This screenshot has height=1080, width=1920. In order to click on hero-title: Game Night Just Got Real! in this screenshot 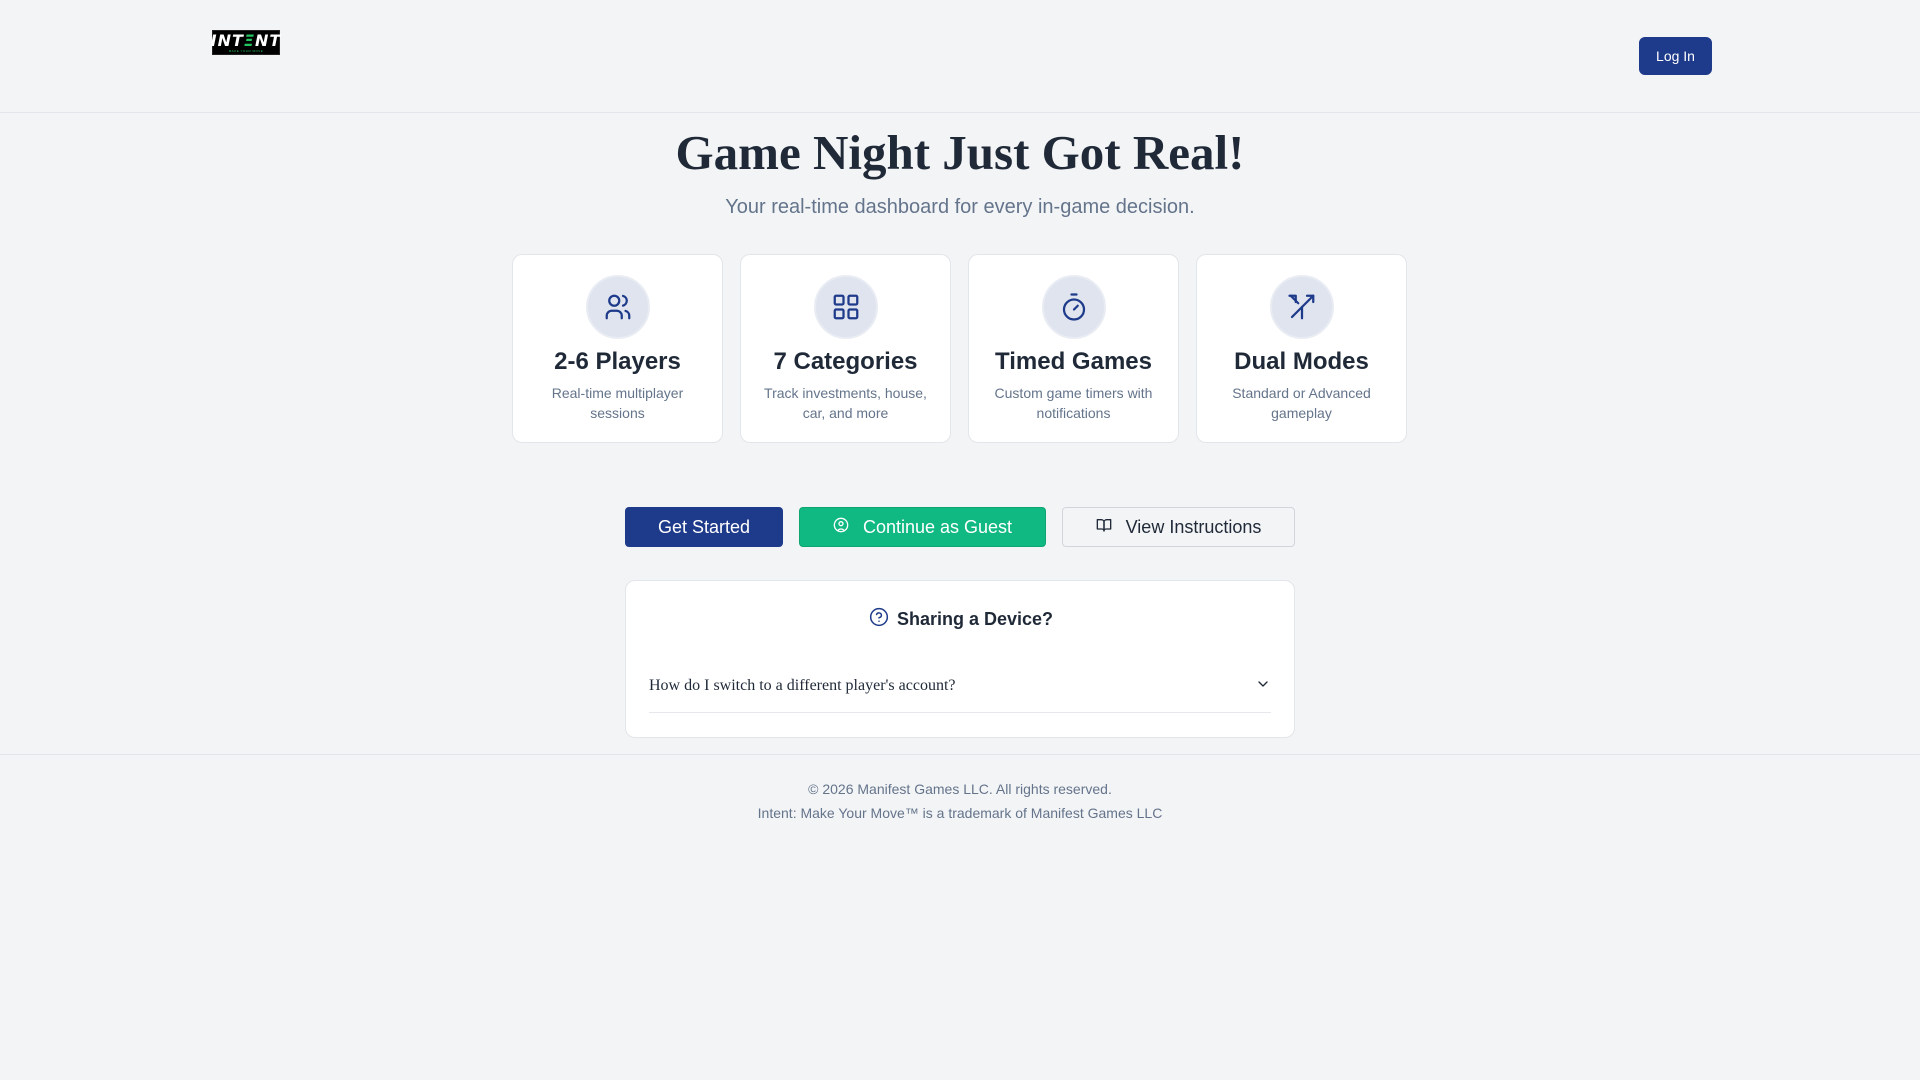, I will do `click(960, 152)`.